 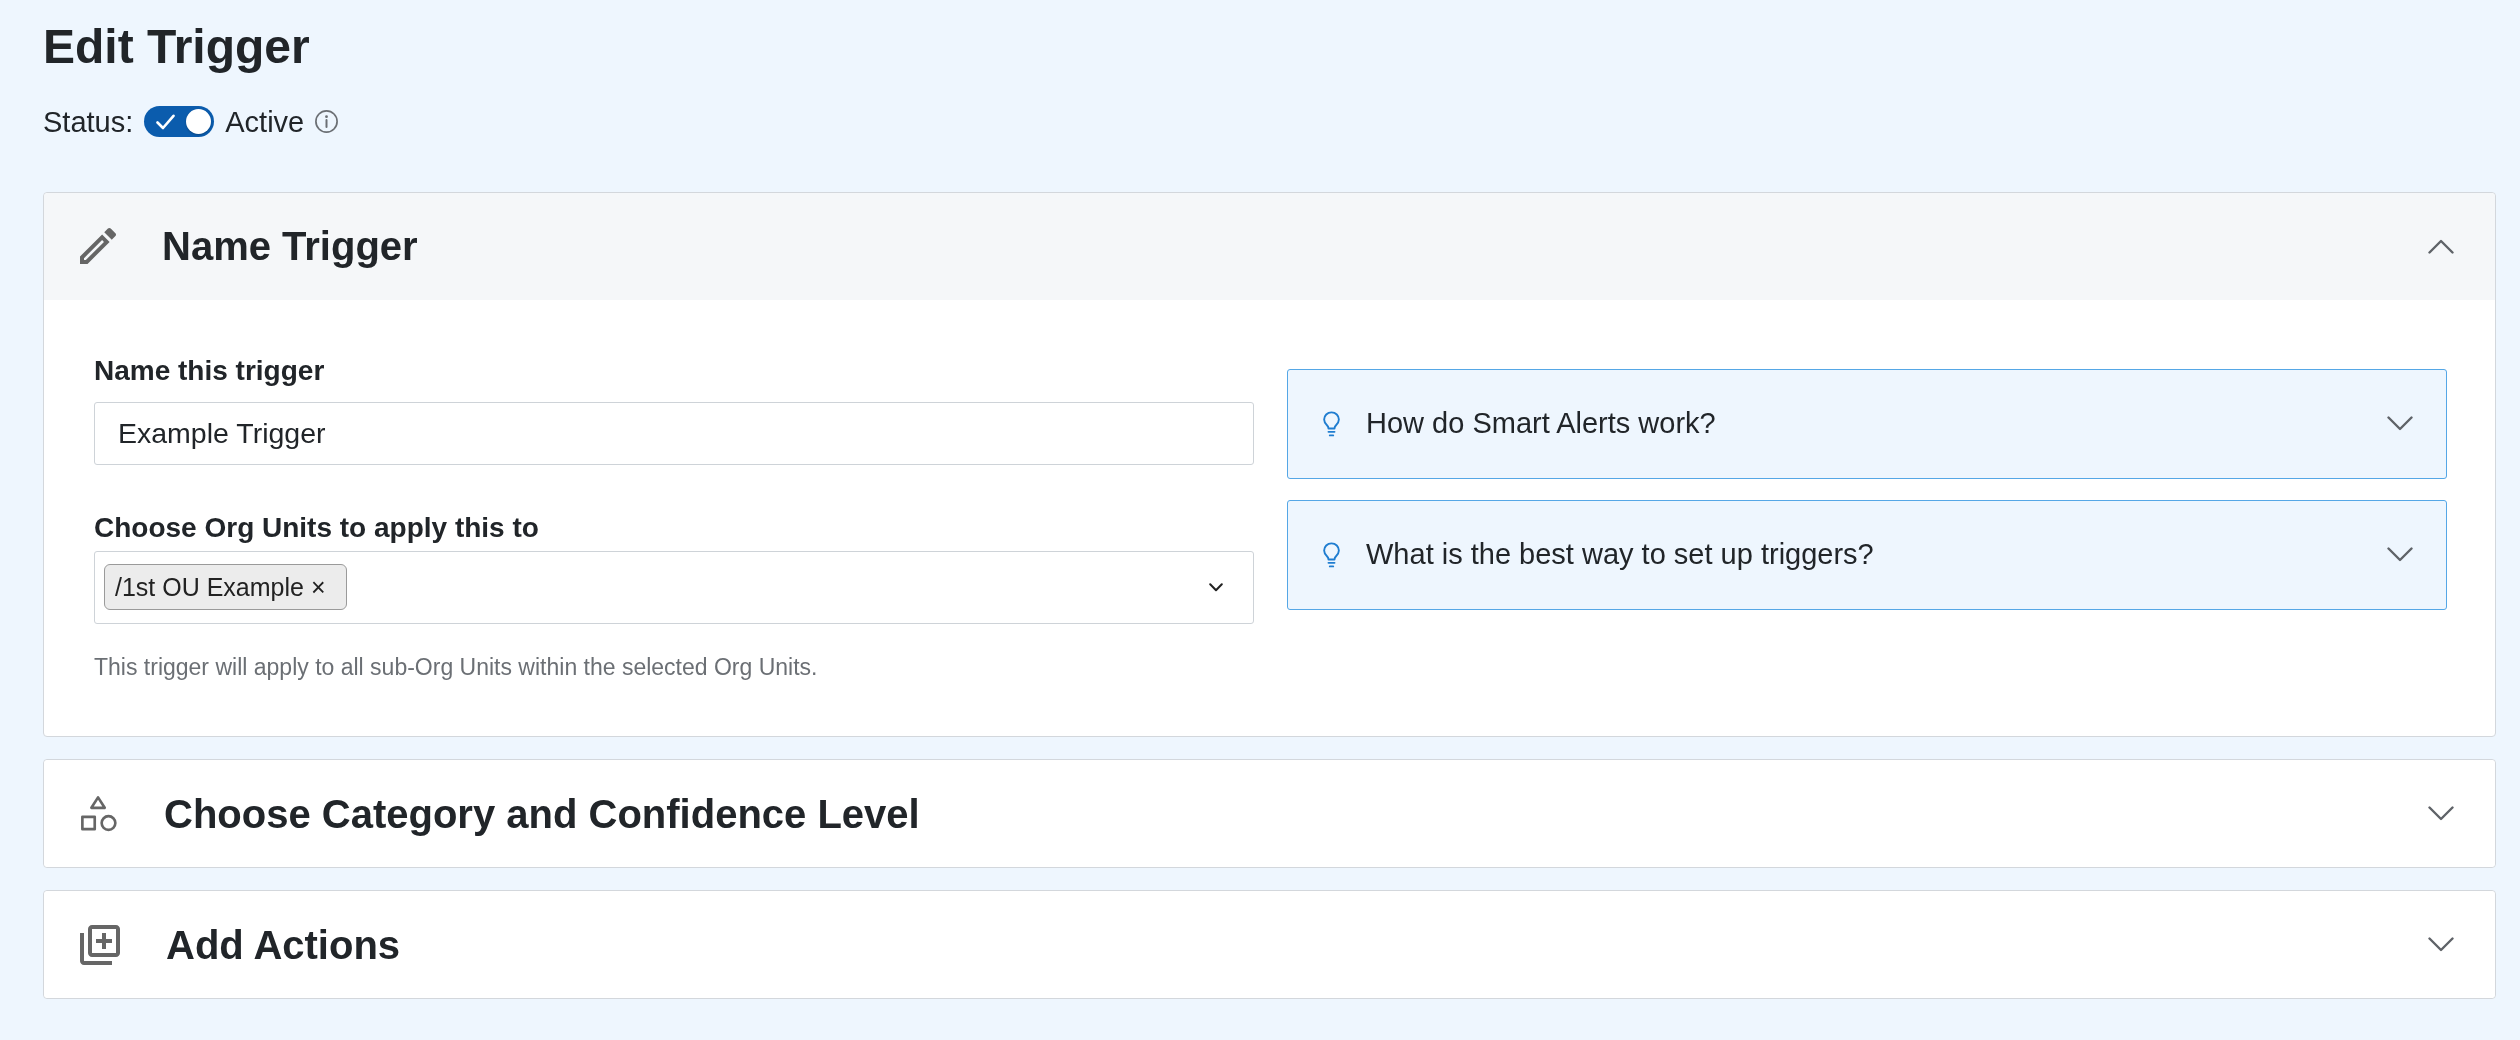 I want to click on section-header: Name Trigger, so click(x=1269, y=246).